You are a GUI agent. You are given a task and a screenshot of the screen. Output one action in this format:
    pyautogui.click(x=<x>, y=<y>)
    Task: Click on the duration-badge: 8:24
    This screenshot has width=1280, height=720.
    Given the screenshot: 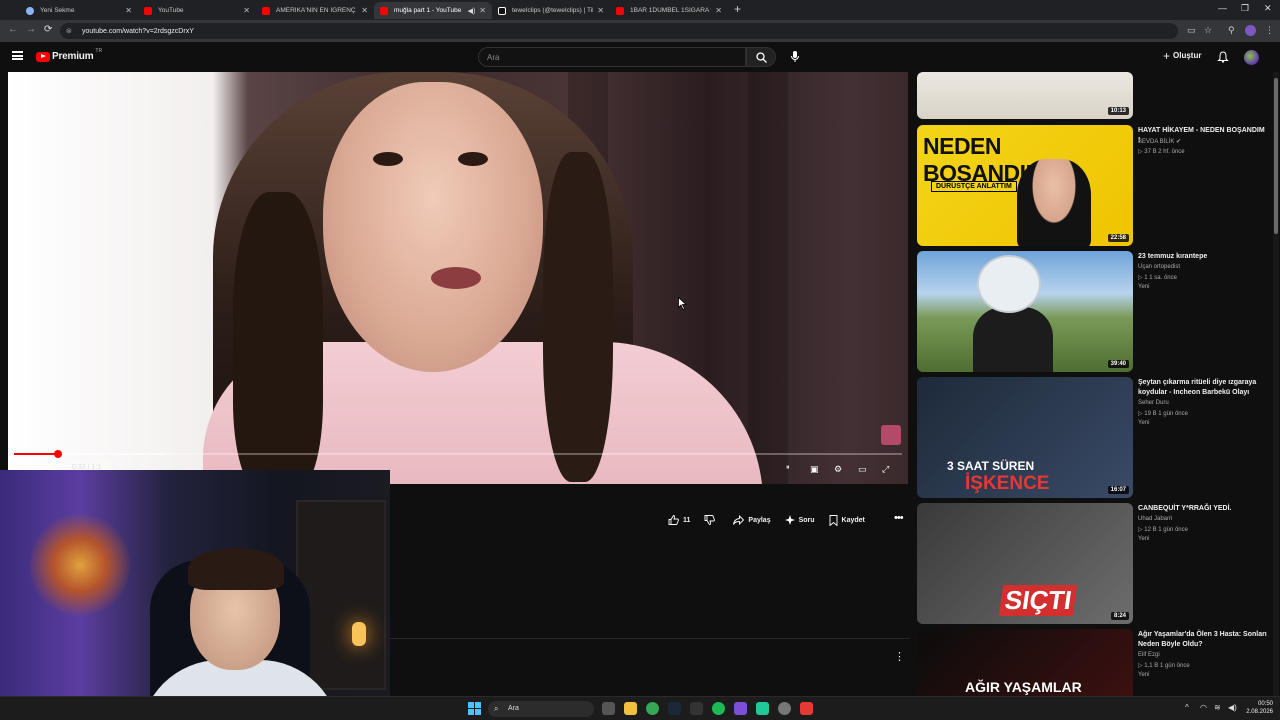 What is the action you would take?
    pyautogui.click(x=1119, y=616)
    